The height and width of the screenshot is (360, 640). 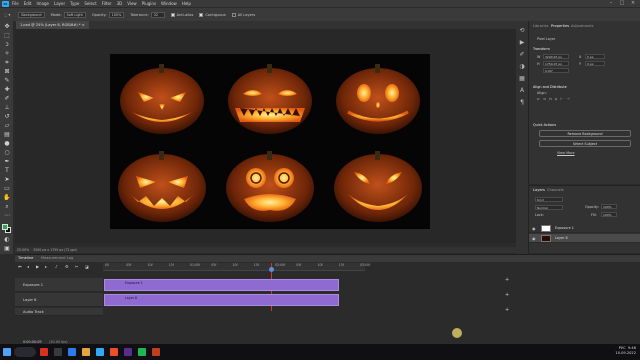 What do you see at coordinates (74, 14) in the screenshot?
I see `mode-select: Soft Light` at bounding box center [74, 14].